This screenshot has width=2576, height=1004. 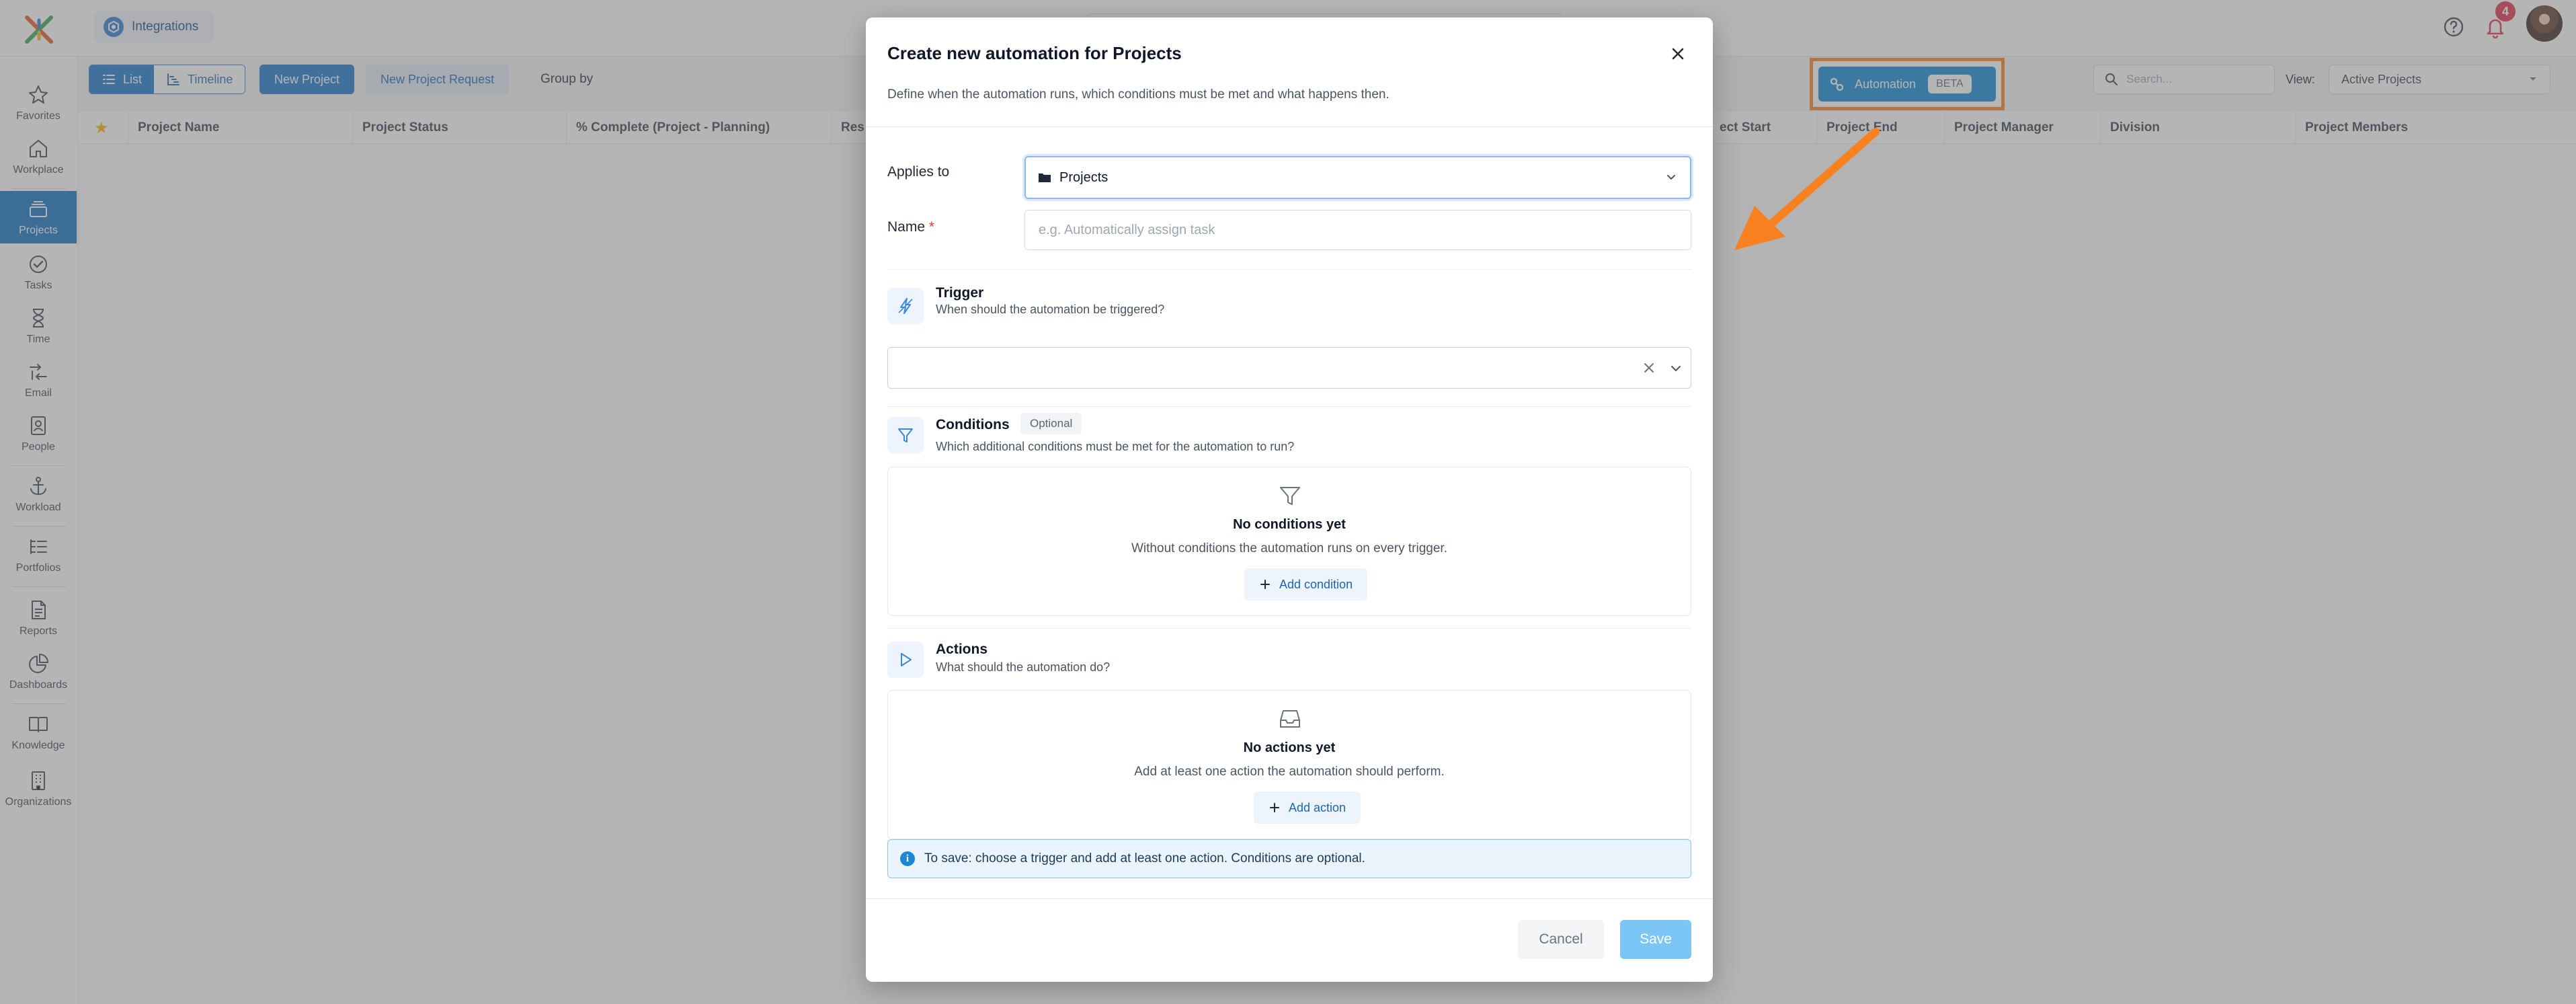 I want to click on add-action-button: Add action, so click(x=1307, y=808).